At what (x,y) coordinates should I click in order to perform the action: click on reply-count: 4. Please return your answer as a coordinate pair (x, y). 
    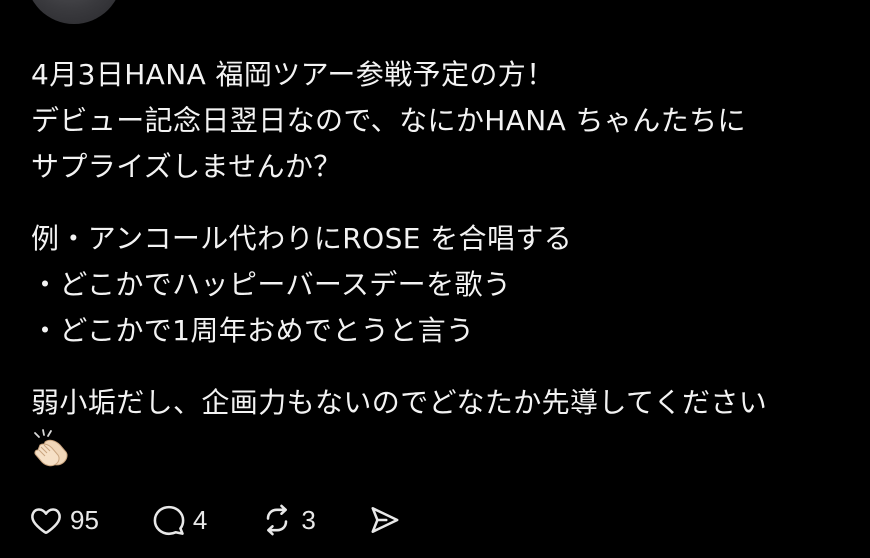
    Looking at the image, I should click on (200, 519).